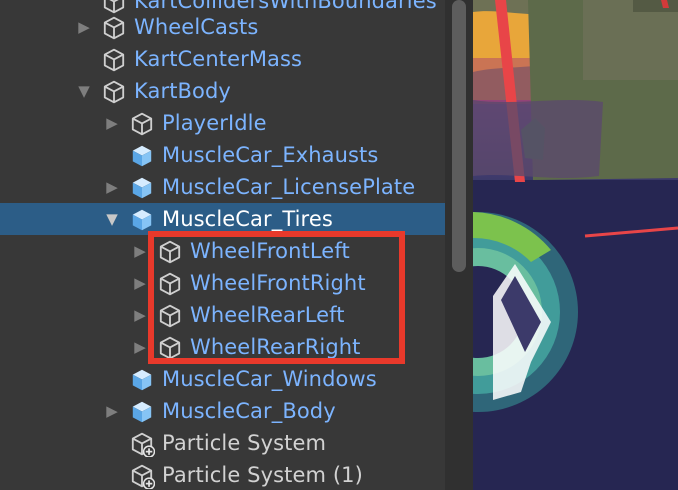  I want to click on row-label: MuscleCar_Body, so click(249, 411).